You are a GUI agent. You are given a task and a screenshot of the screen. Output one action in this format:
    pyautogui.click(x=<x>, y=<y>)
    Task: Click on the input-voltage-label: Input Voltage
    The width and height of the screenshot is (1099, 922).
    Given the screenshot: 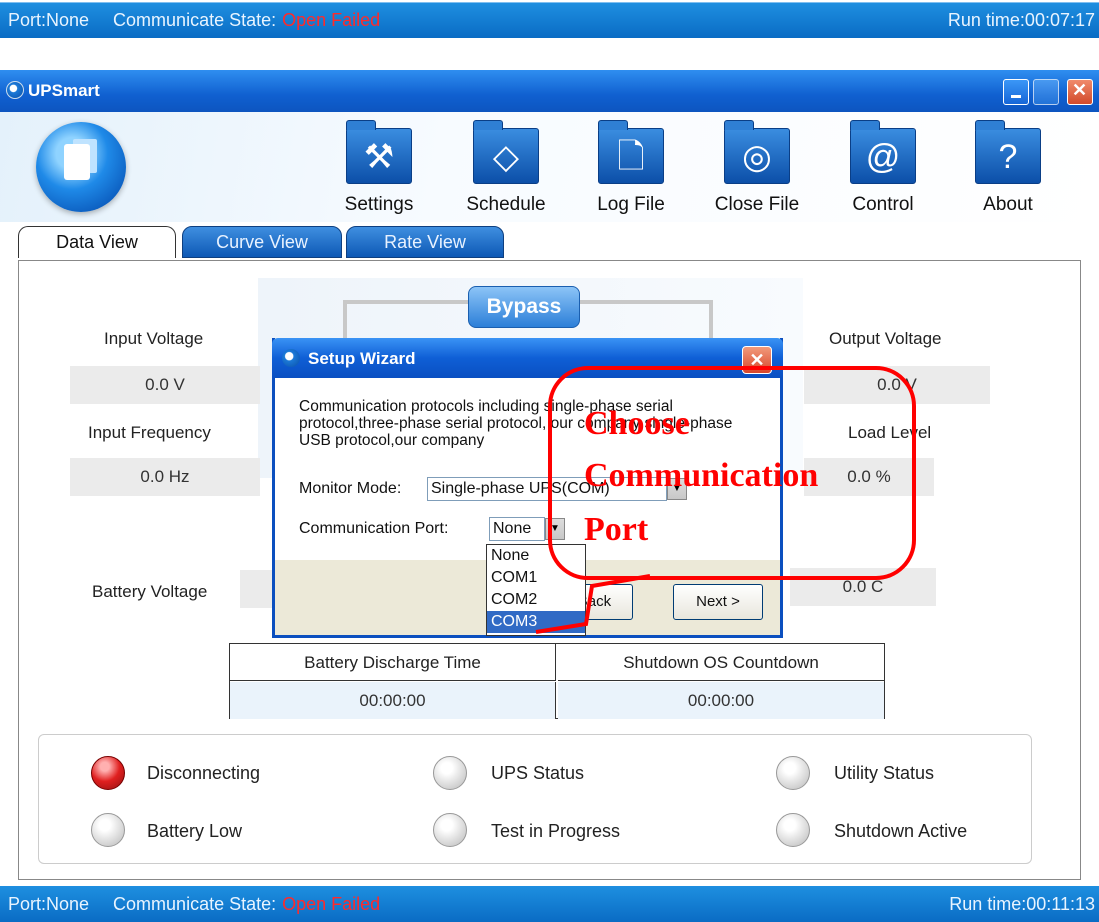 What is the action you would take?
    pyautogui.click(x=154, y=338)
    